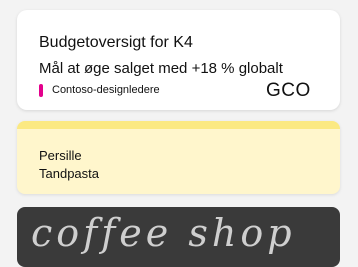 This screenshot has width=358, height=267. What do you see at coordinates (178, 125) in the screenshot?
I see `note-color-bar` at bounding box center [178, 125].